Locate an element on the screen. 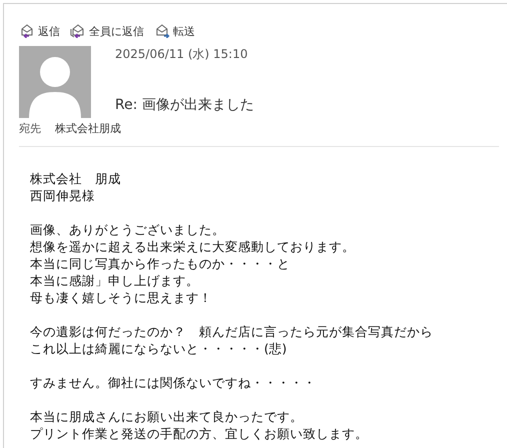 Image resolution: width=507 pixels, height=448 pixels. subject: Re: 画像が出来ました is located at coordinates (184, 105).